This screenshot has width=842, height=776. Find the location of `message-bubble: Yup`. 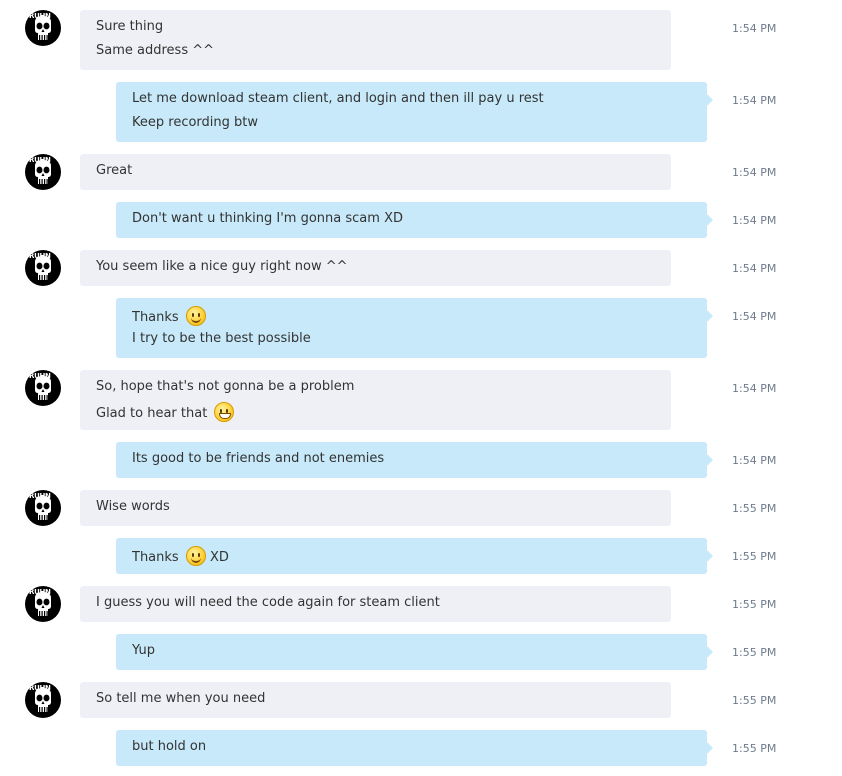

message-bubble: Yup is located at coordinates (414, 652).